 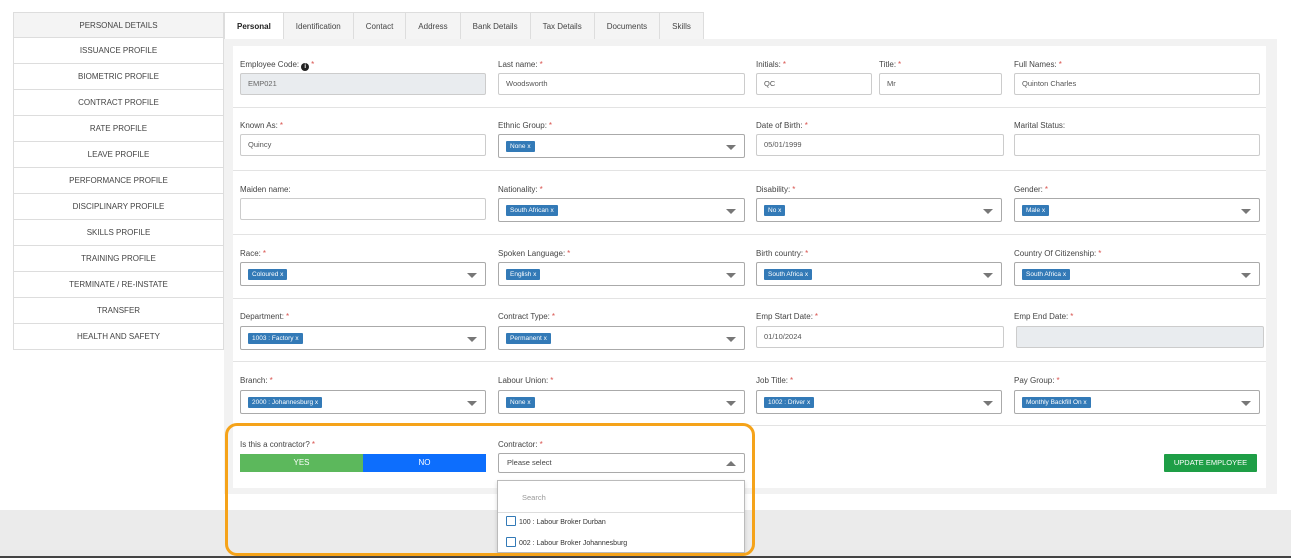 What do you see at coordinates (621, 402) in the screenshot?
I see `labour-union-select: None x` at bounding box center [621, 402].